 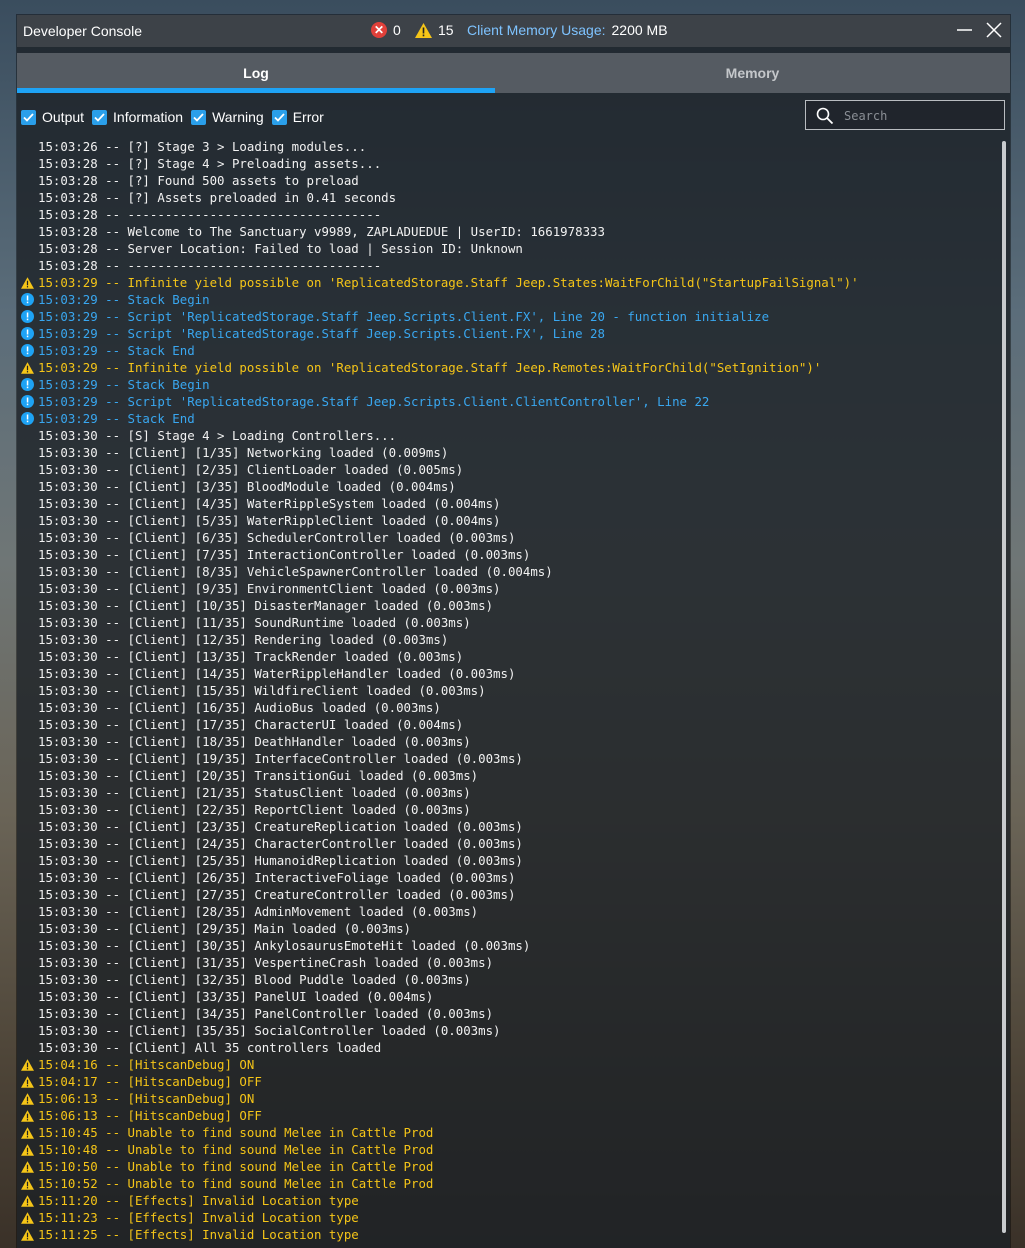 I want to click on filter-warning: Warning, so click(x=227, y=117).